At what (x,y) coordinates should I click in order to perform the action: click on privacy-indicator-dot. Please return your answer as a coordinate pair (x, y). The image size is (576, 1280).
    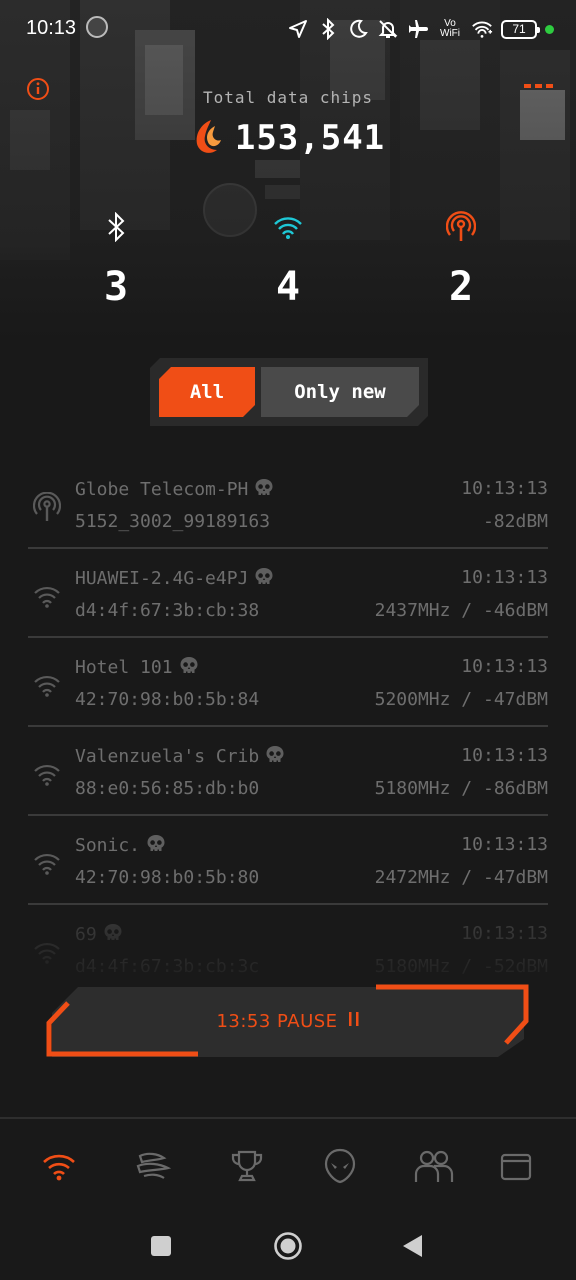
    Looking at the image, I should click on (549, 29).